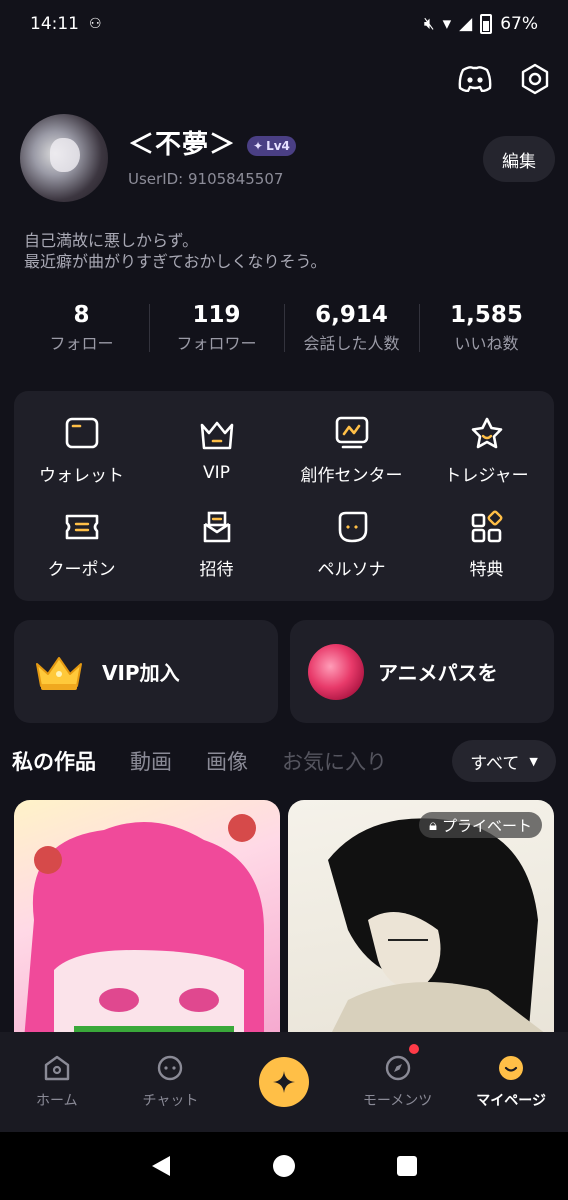  Describe the element at coordinates (486, 315) in the screenshot. I see `stat-value: 1,585` at that location.